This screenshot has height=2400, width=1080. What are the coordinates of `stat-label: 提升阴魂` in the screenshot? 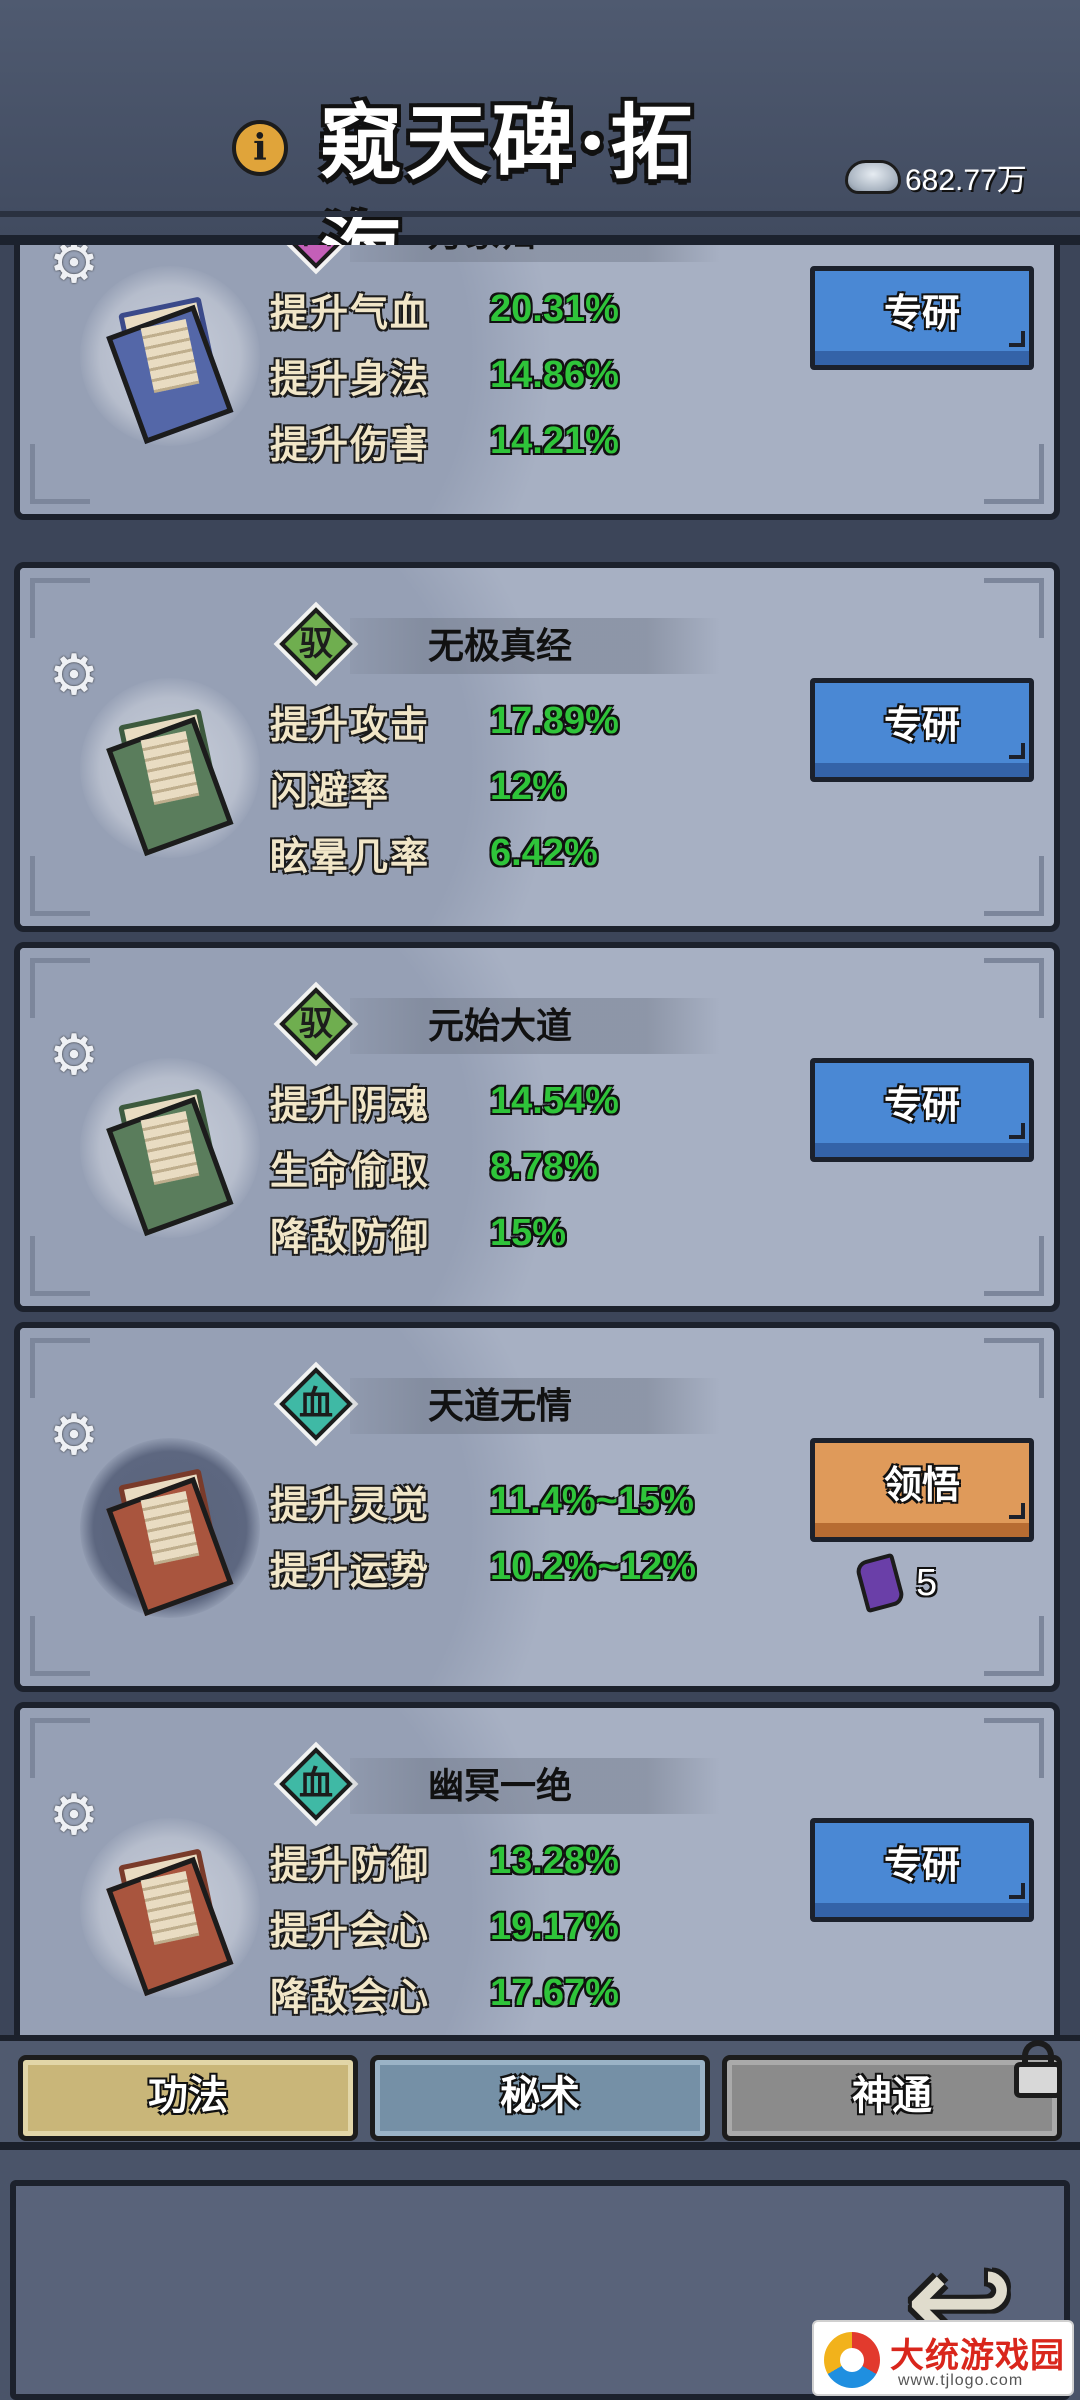 It's located at (350, 1104).